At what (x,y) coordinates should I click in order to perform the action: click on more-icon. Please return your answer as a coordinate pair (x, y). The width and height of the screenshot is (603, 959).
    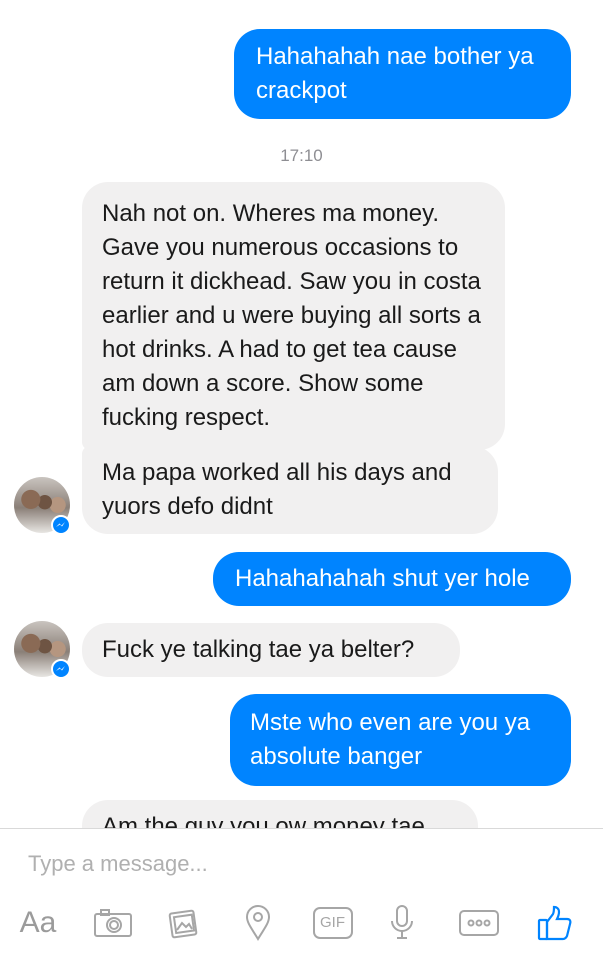
    Looking at the image, I should click on (479, 923).